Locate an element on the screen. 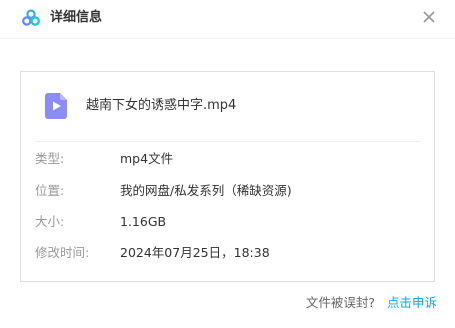 This screenshot has height=328, width=455. close-icon is located at coordinates (429, 17).